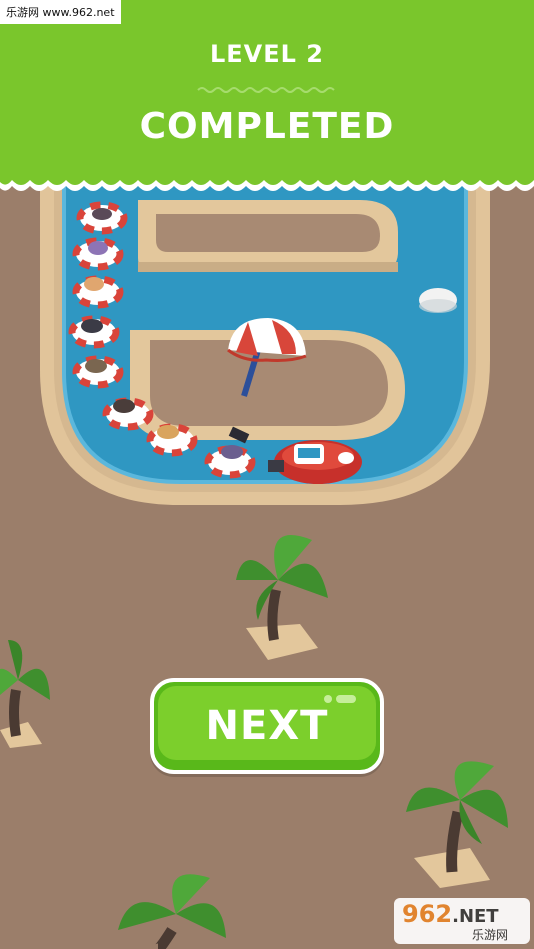 The image size is (534, 949). I want to click on watermark-logo-main: 962.NET, so click(450, 914).